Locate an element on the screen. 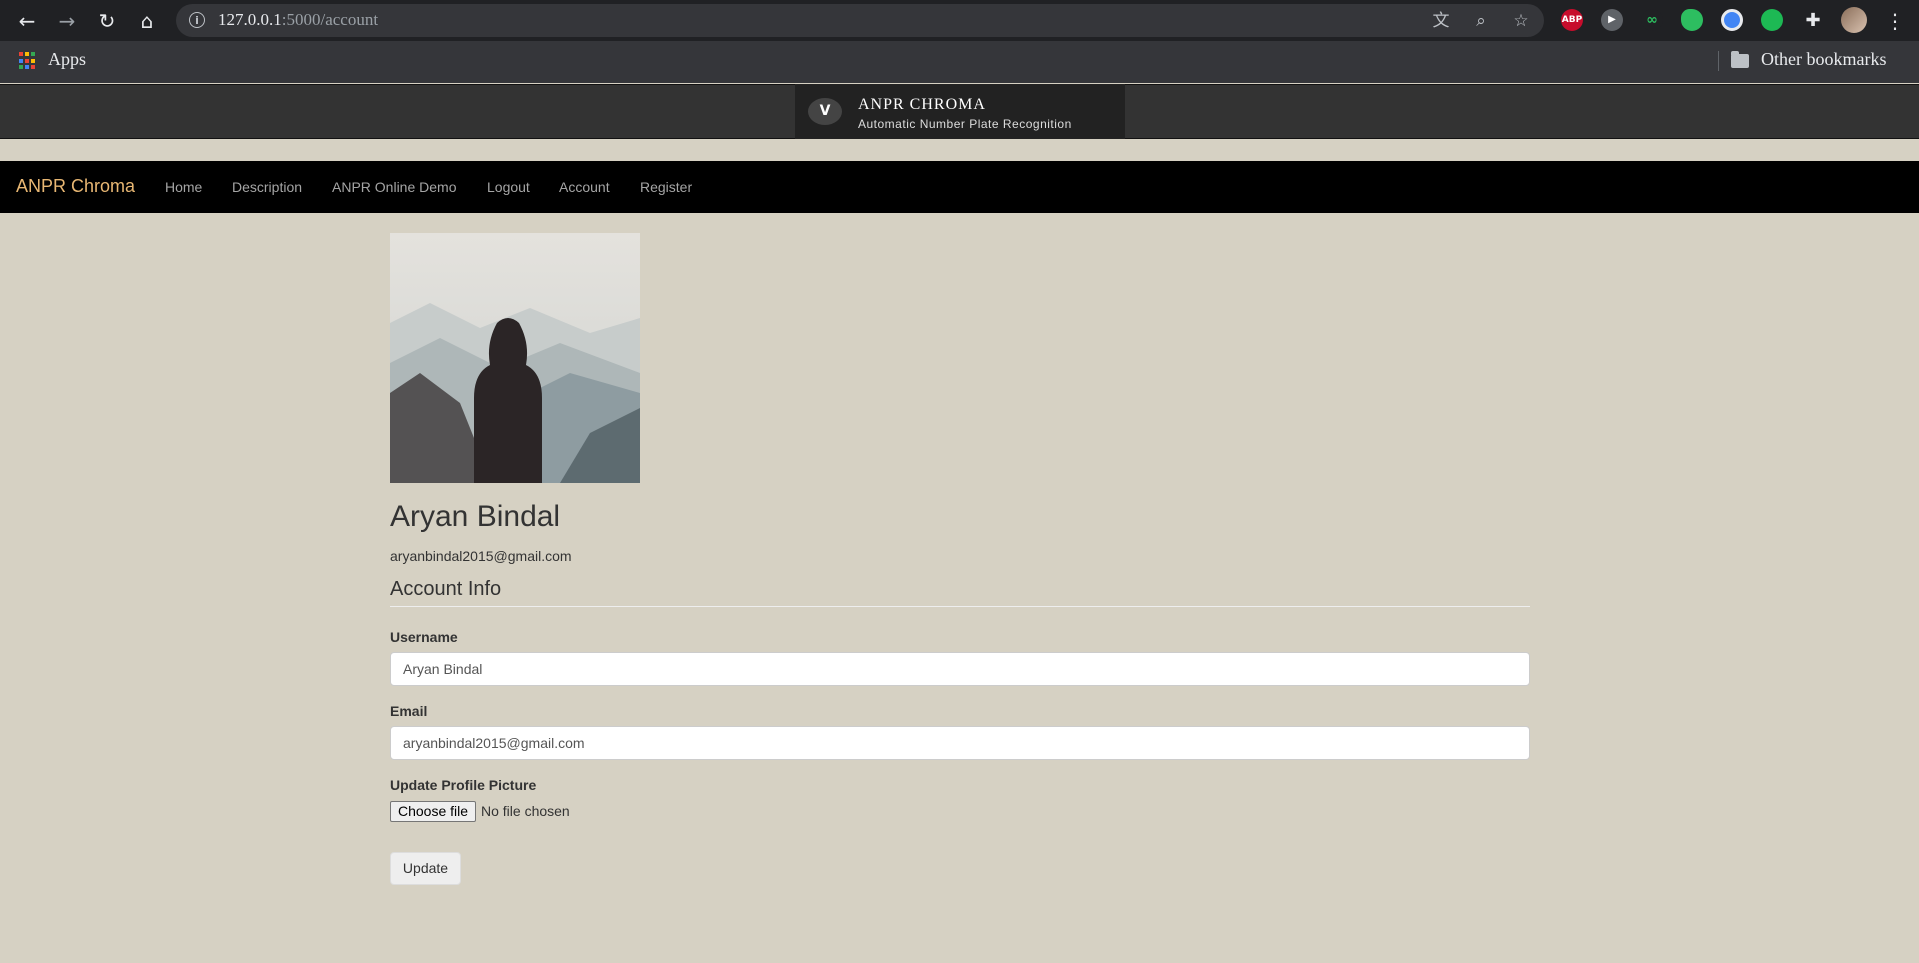 The height and width of the screenshot is (963, 1919). vpn-extension-icon is located at coordinates (1732, 20).